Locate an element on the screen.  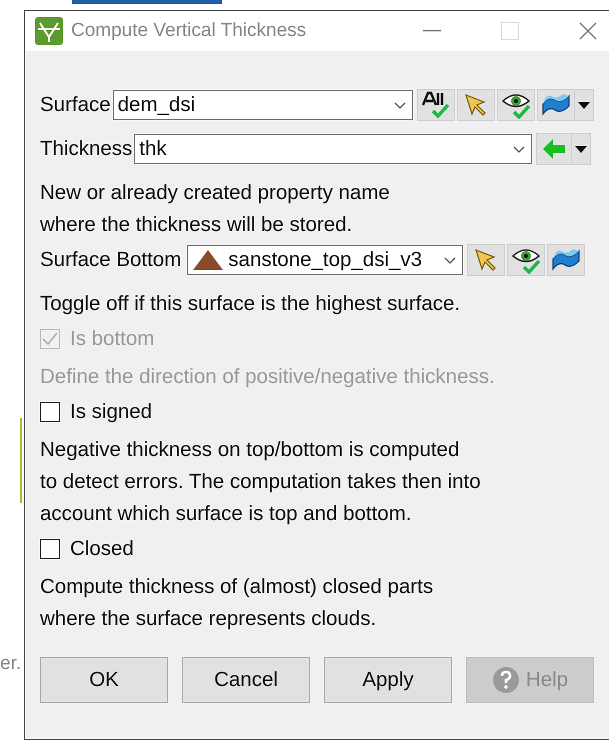
dialog-button: Cancel is located at coordinates (246, 680).